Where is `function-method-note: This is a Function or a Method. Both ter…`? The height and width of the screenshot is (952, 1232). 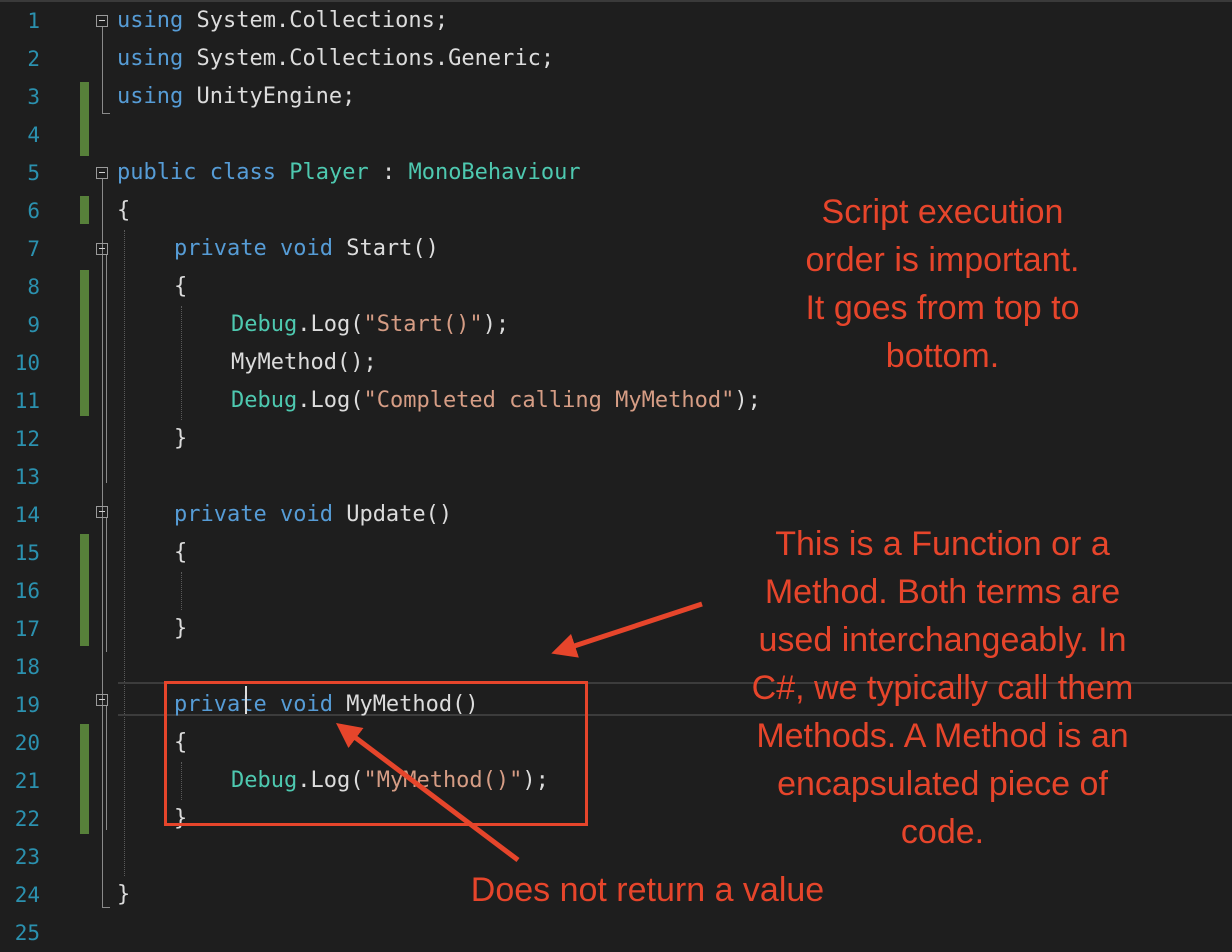 function-method-note: This is a Function or a Method. Both ter… is located at coordinates (942, 688).